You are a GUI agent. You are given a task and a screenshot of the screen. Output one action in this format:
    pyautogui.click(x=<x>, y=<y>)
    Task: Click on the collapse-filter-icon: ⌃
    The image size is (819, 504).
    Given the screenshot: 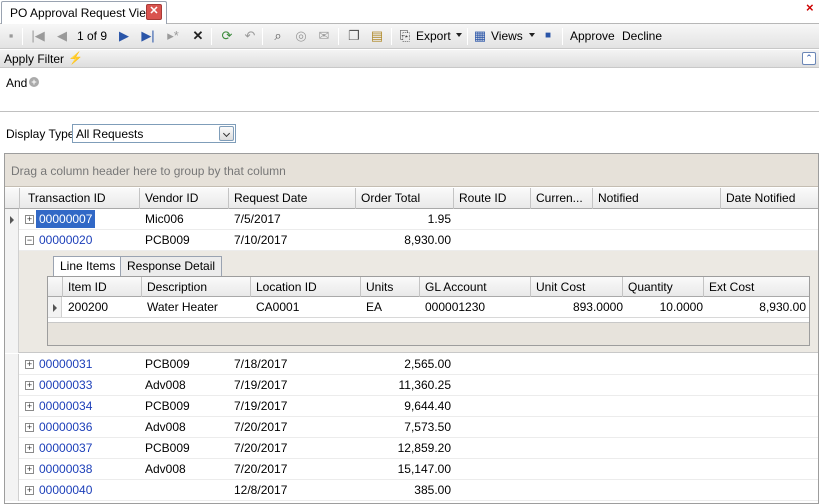 What is the action you would take?
    pyautogui.click(x=809, y=58)
    